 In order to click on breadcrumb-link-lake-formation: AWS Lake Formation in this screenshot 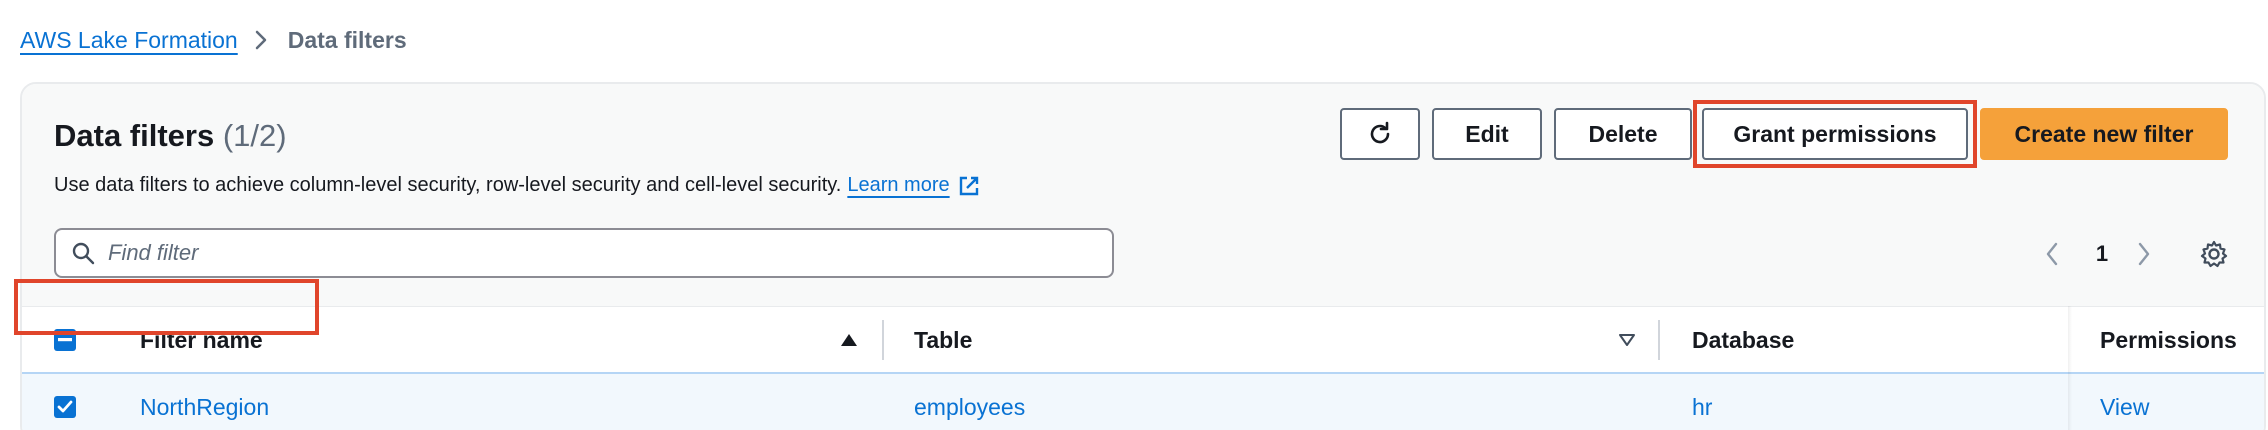, I will do `click(129, 40)`.